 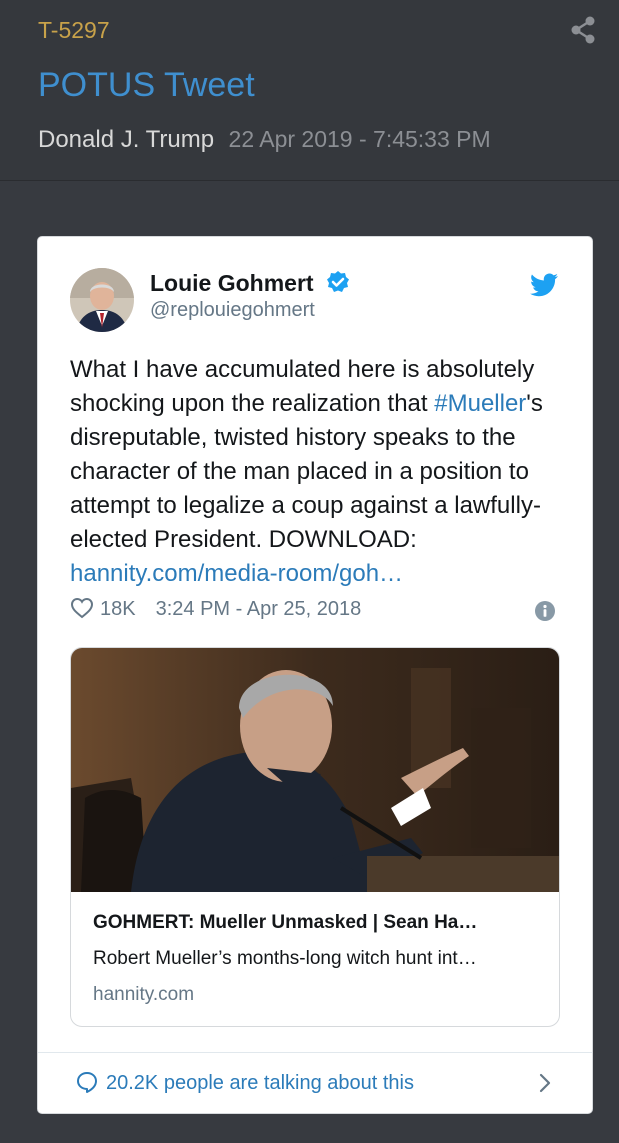 I want to click on hashtag-suffix: 's, so click(x=534, y=403).